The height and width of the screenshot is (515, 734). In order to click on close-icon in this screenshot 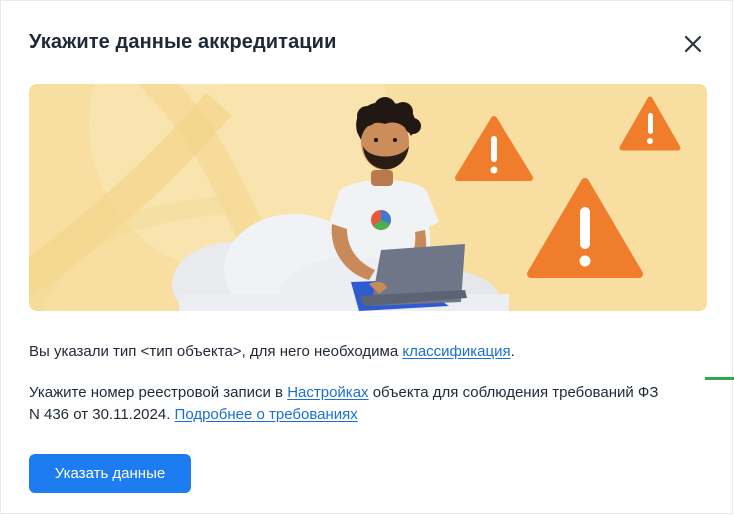, I will do `click(693, 44)`.